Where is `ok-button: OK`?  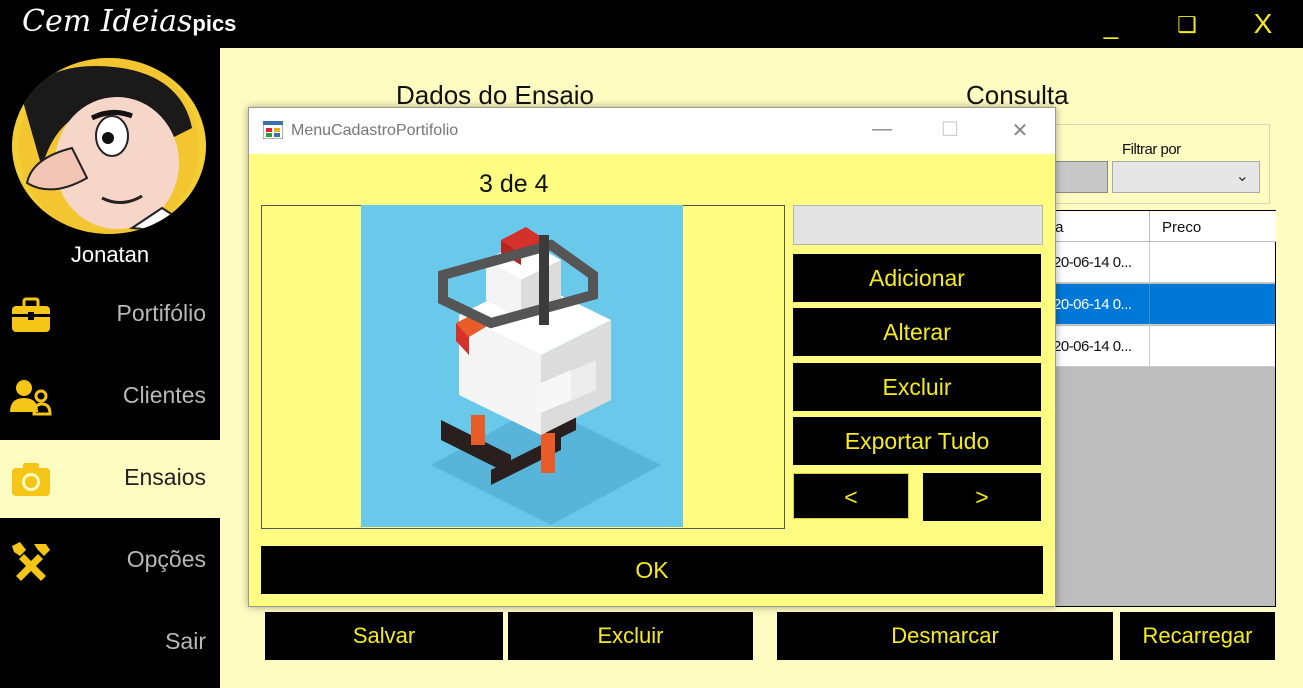
ok-button: OK is located at coordinates (652, 570).